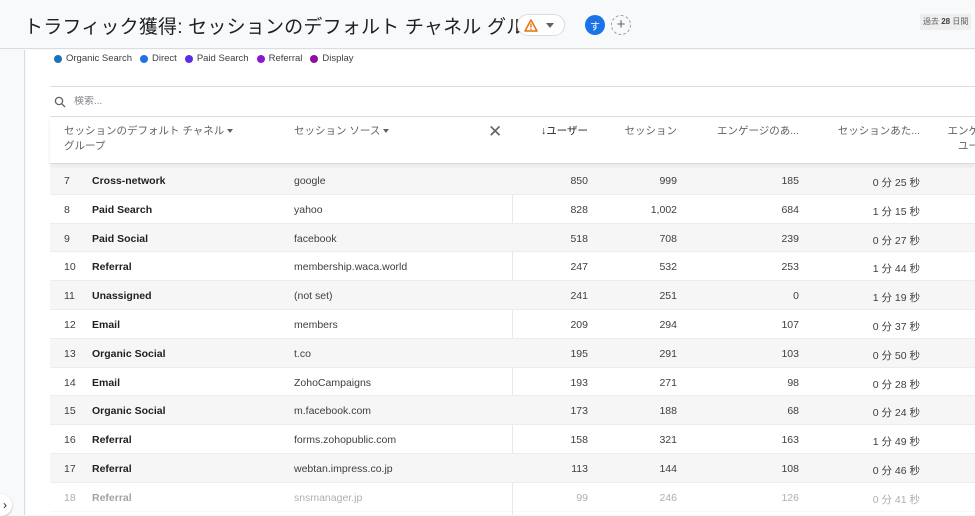  What do you see at coordinates (512, 209) in the screenshot?
I see `table-row: 8Paid Searchyahoo8281,0026841 分 15 秒` at bounding box center [512, 209].